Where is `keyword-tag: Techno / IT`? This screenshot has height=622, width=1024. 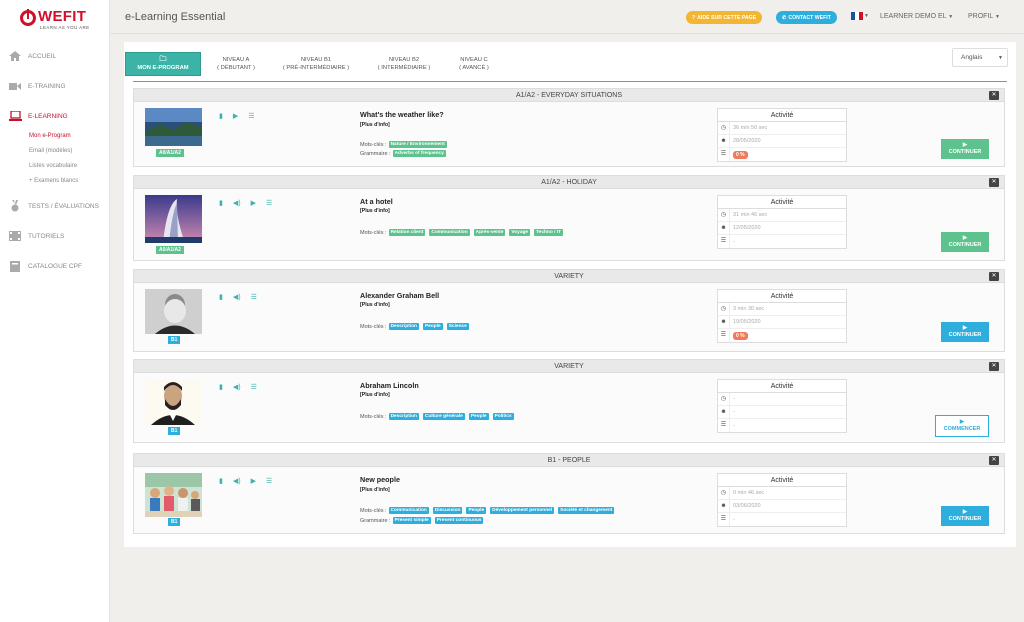
keyword-tag: Techno / IT is located at coordinates (549, 232).